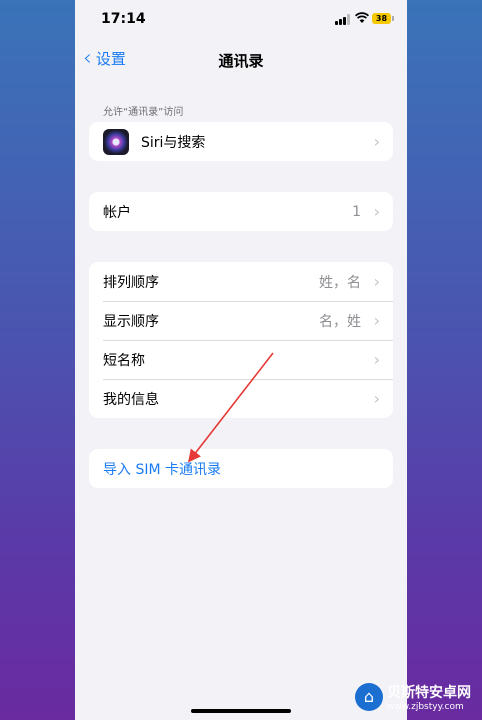 The height and width of the screenshot is (720, 482). I want to click on watermark-url: www.zjbstyy.com, so click(425, 707).